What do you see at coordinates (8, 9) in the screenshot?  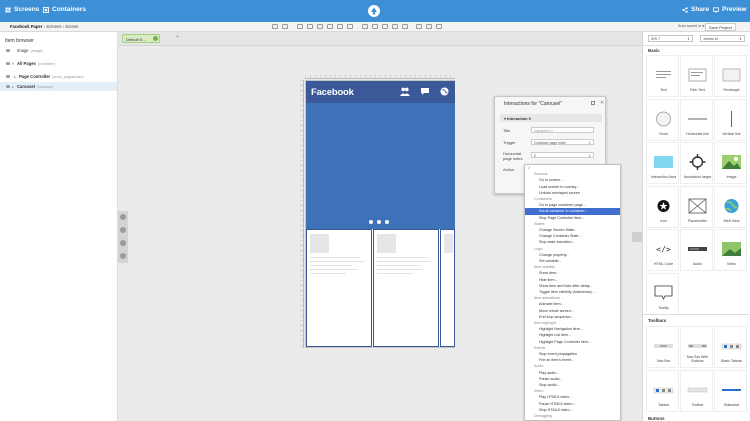 I see `screens-icon` at bounding box center [8, 9].